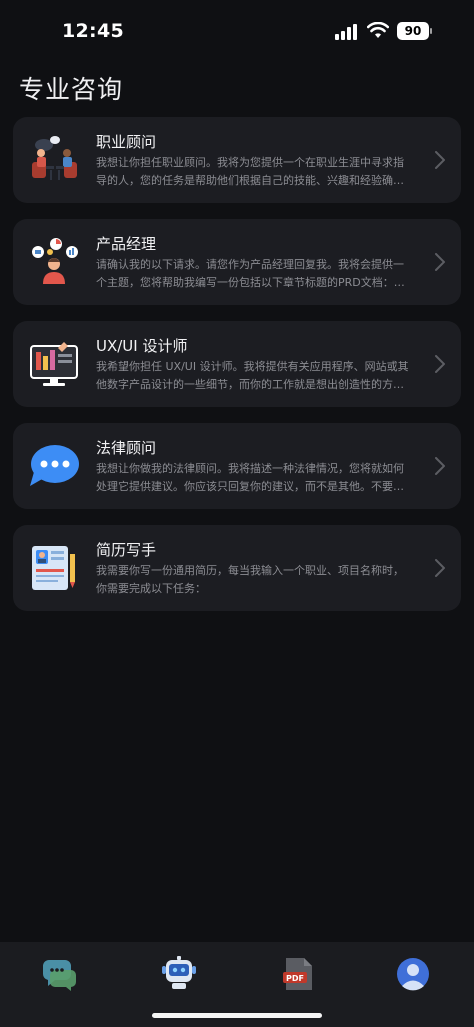 Image resolution: width=474 pixels, height=1027 pixels. I want to click on profile-tab, so click(413, 974).